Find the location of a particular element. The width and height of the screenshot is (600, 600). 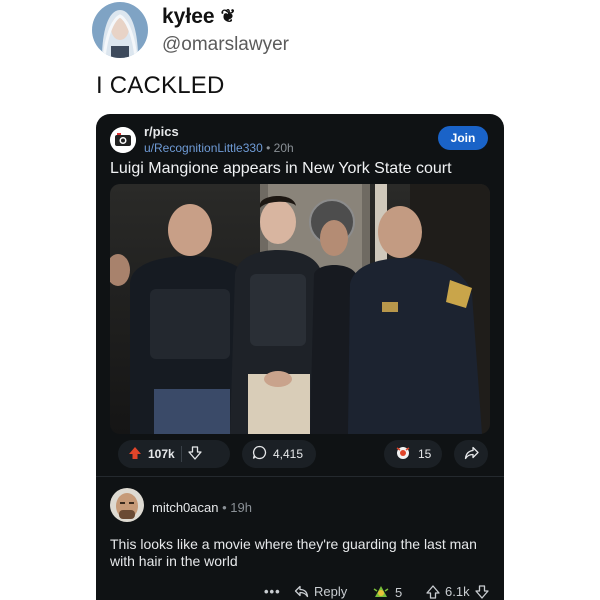

comment-vote-count: 6.1k is located at coordinates (457, 591).